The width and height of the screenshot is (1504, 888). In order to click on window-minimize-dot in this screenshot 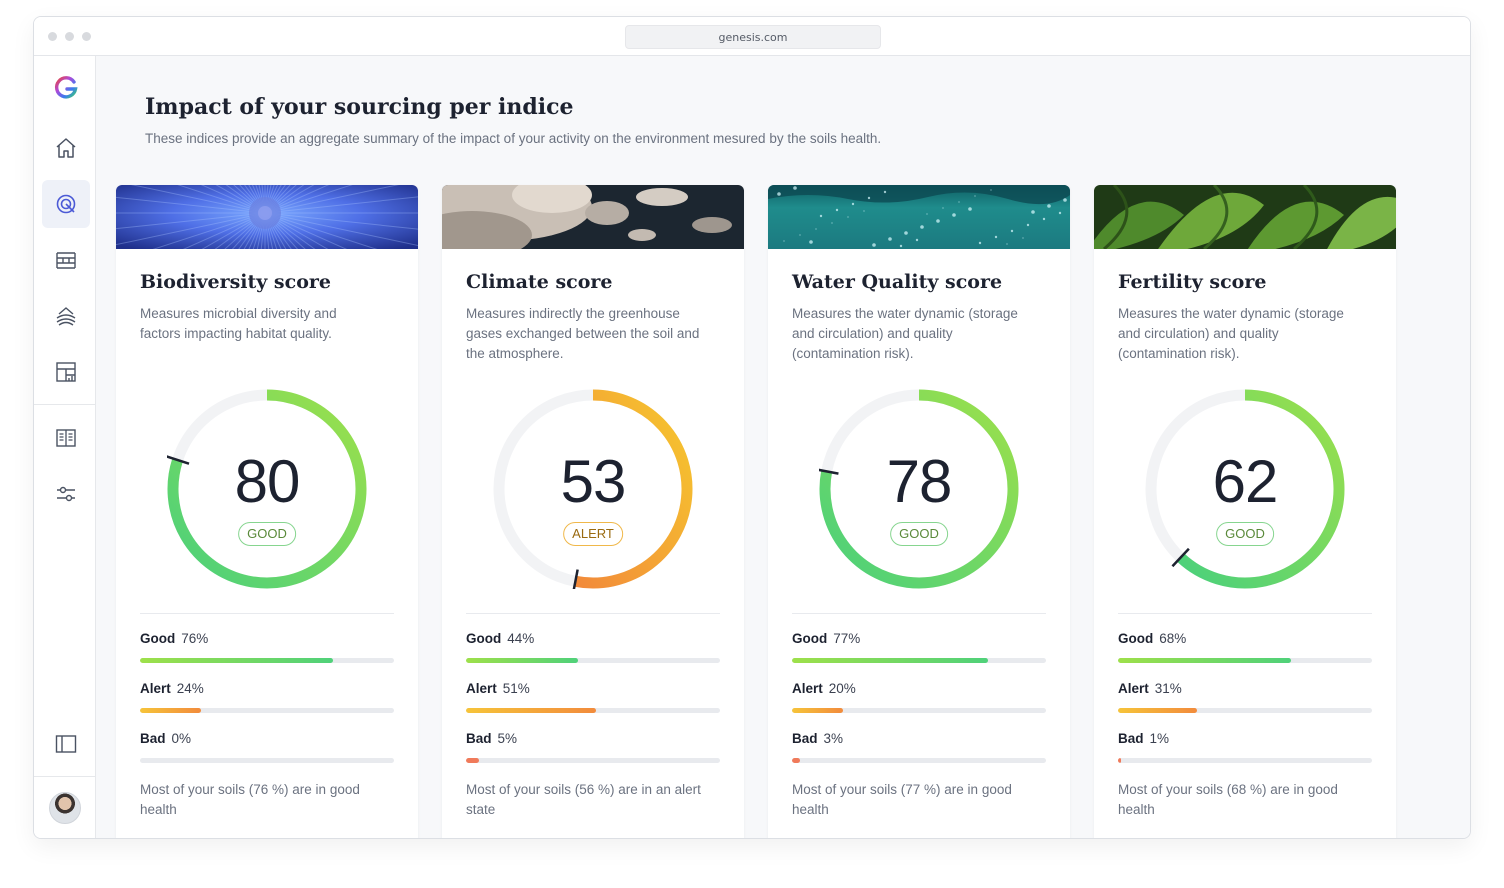, I will do `click(69, 36)`.